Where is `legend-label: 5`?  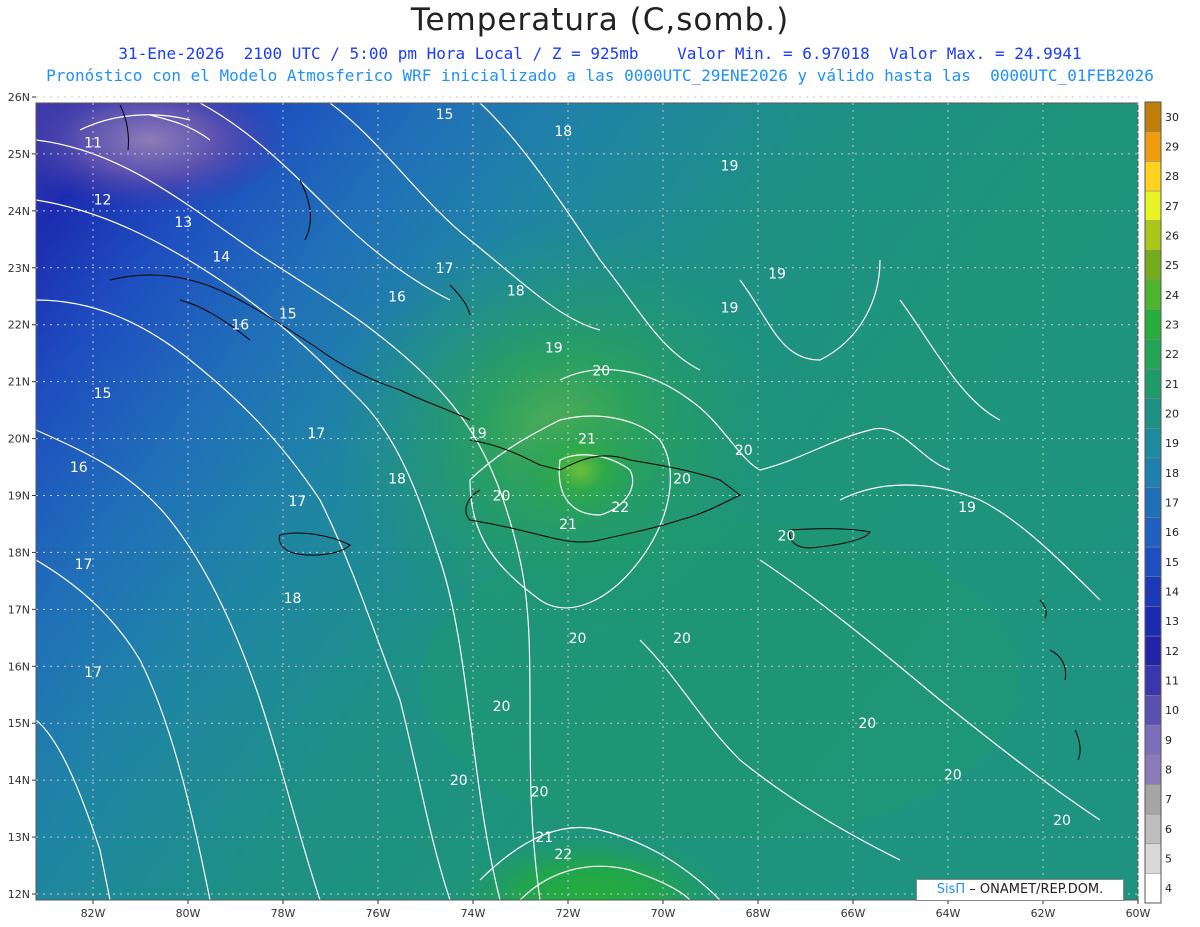 legend-label: 5 is located at coordinates (1168, 859).